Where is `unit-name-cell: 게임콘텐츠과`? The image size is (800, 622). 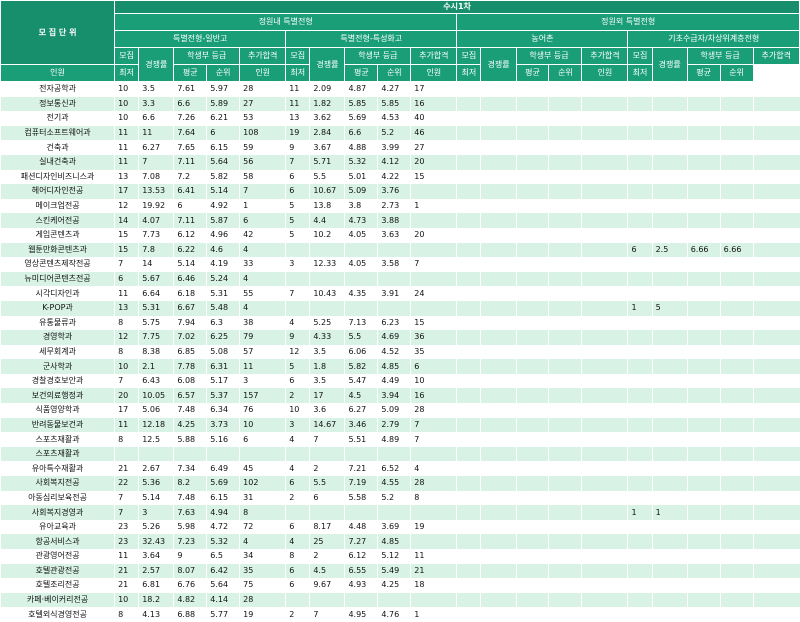
unit-name-cell: 게임콘텐츠과 is located at coordinates (57, 235).